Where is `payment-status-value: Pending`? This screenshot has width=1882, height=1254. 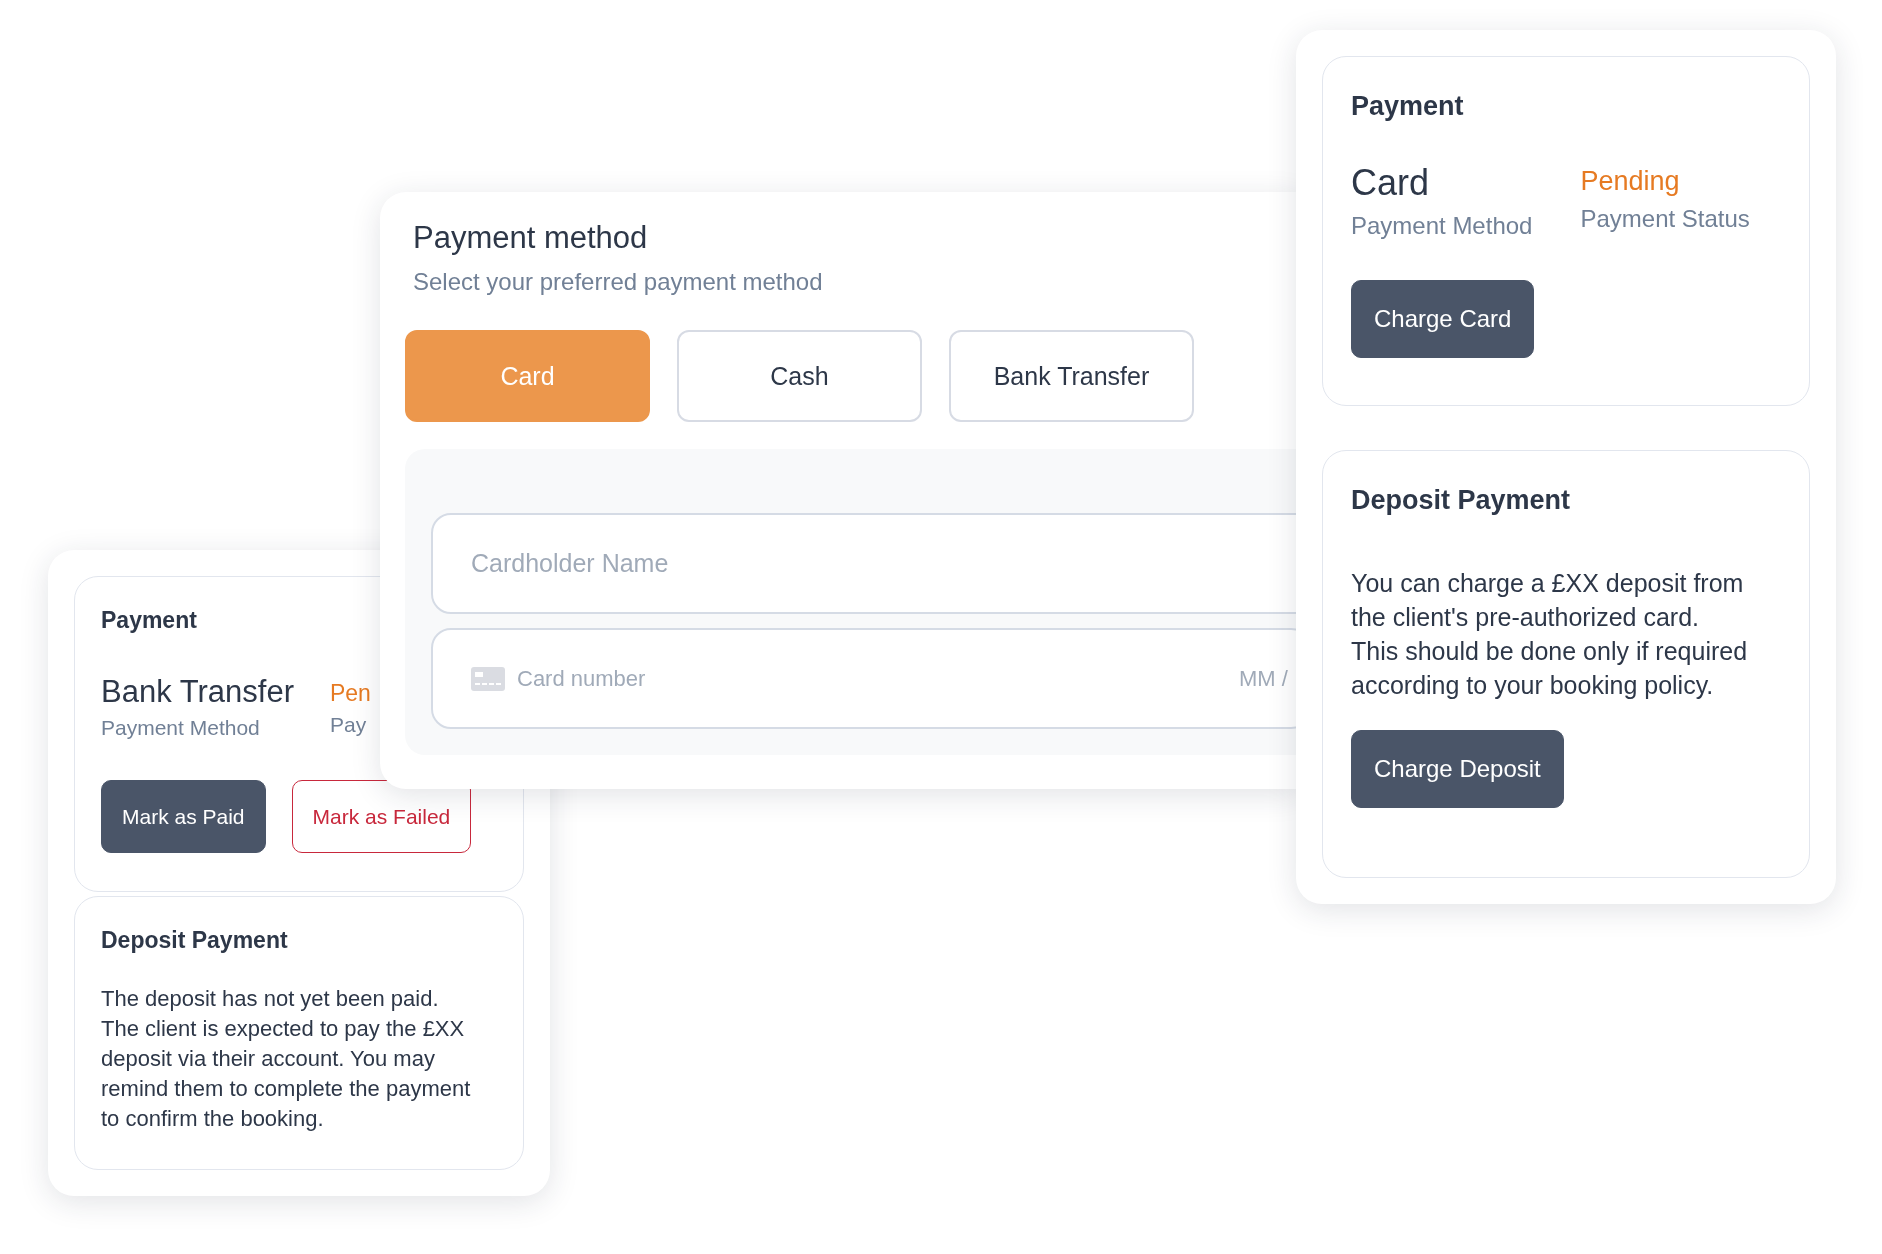 payment-status-value: Pending is located at coordinates (1630, 181).